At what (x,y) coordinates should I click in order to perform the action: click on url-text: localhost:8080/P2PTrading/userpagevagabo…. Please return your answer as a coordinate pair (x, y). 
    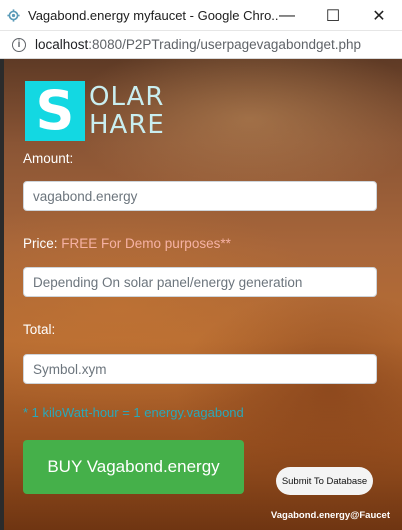
    Looking at the image, I should click on (198, 44).